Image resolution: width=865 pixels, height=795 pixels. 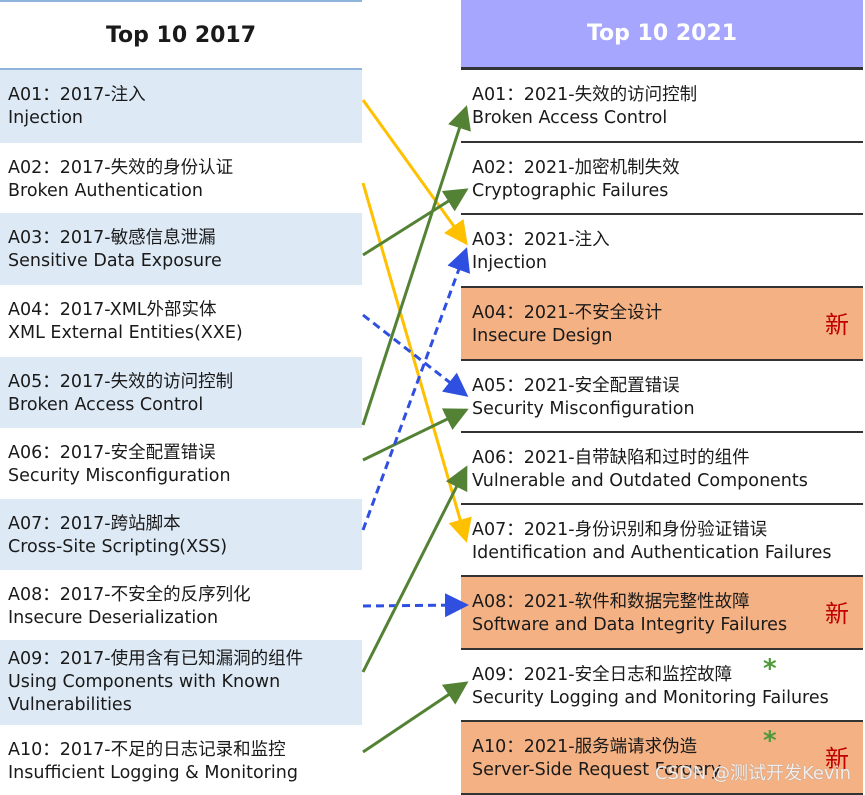 I want to click on mapping-arrow-A10-to-A09, so click(x=415, y=717).